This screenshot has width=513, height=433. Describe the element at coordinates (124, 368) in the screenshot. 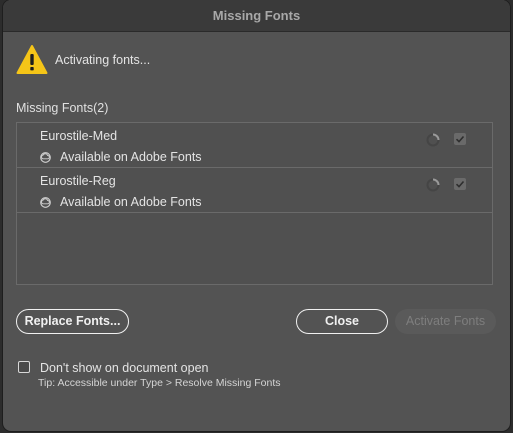

I see `dont-show-label: Don't show on document open` at that location.